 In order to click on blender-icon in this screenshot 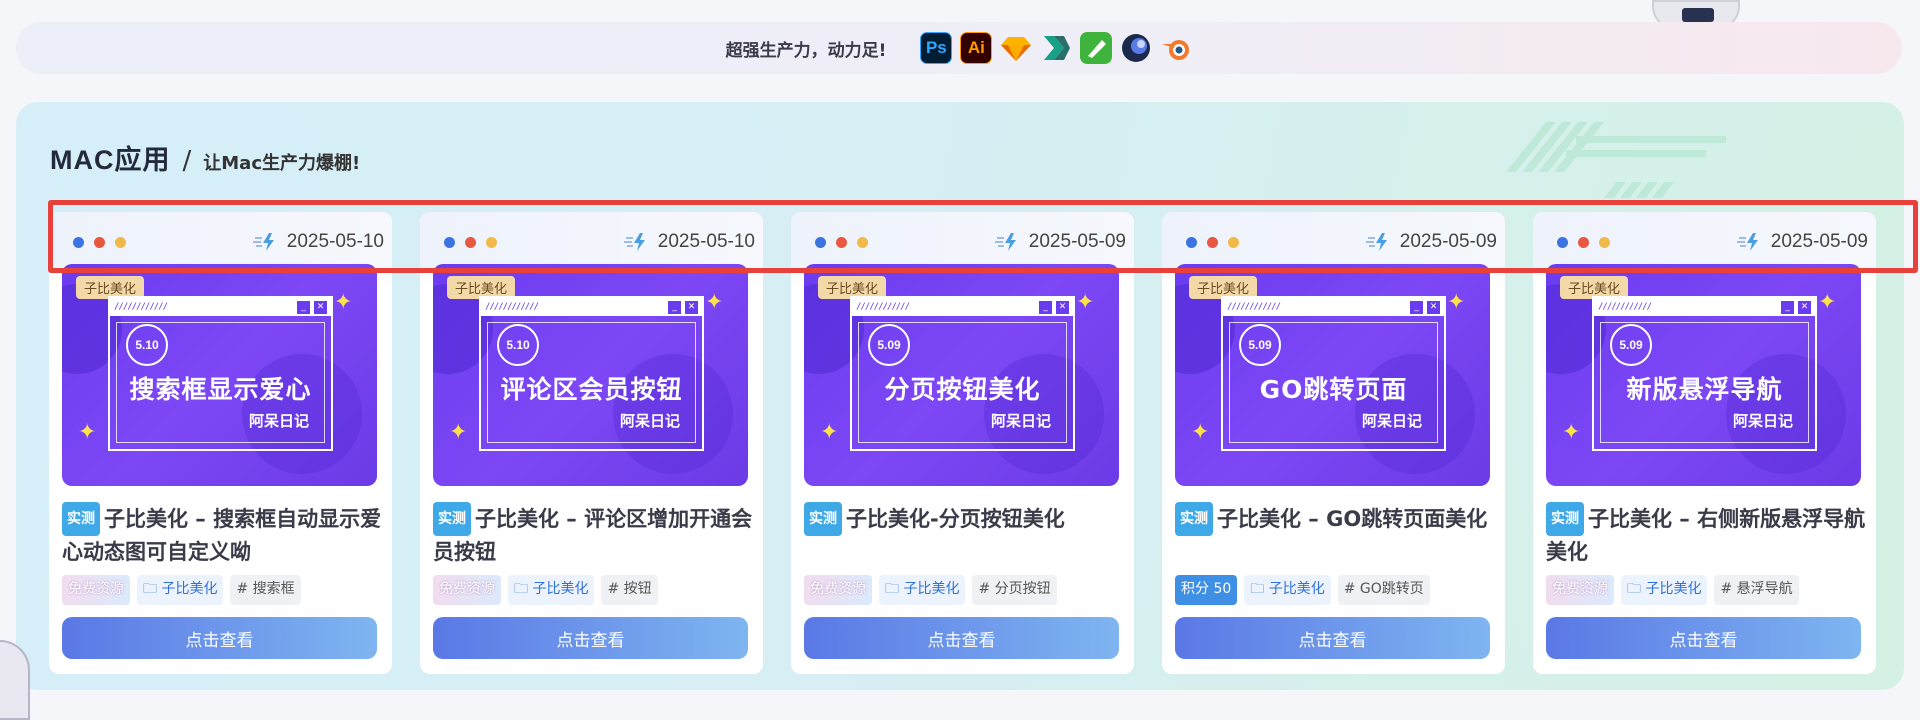, I will do `click(1176, 48)`.